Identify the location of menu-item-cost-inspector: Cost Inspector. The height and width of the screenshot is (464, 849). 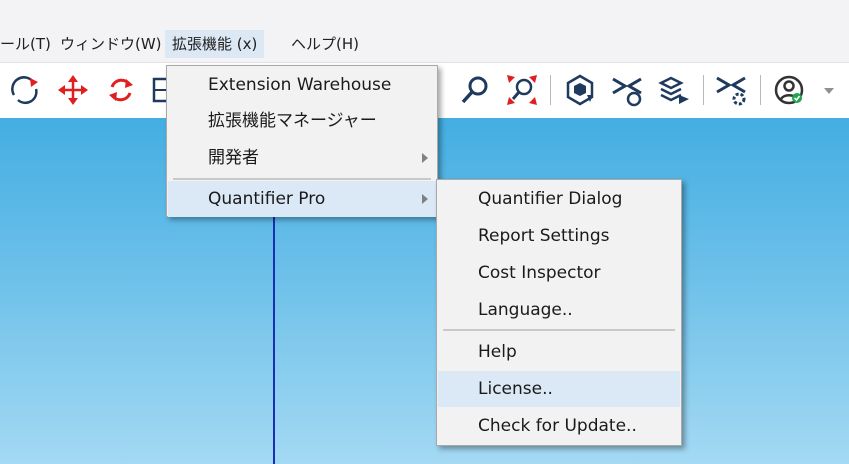
(559, 273).